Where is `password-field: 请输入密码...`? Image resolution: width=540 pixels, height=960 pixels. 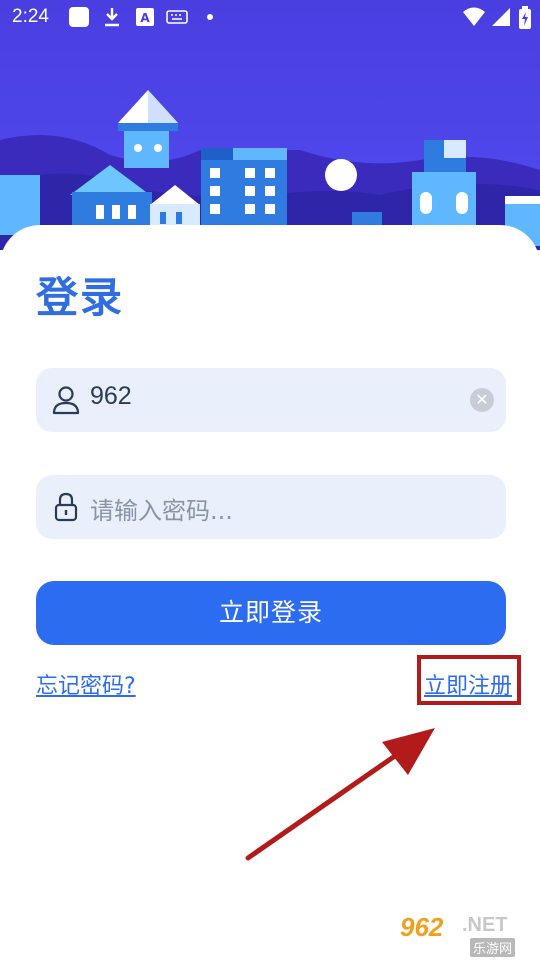
password-field: 请输入密码... is located at coordinates (271, 507).